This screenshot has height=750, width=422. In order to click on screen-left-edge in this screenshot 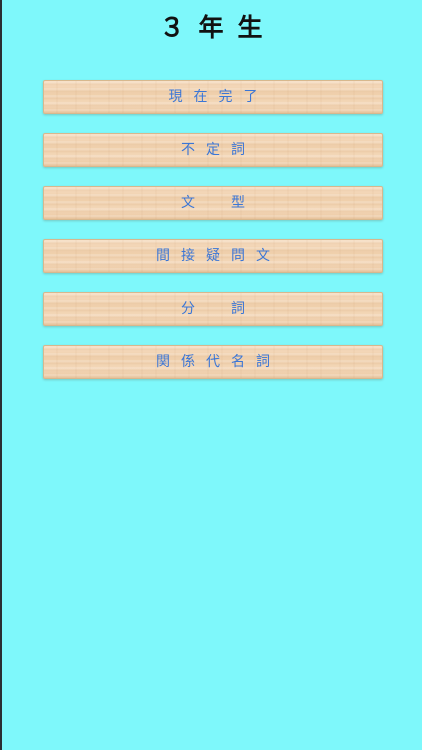, I will do `click(1, 375)`.